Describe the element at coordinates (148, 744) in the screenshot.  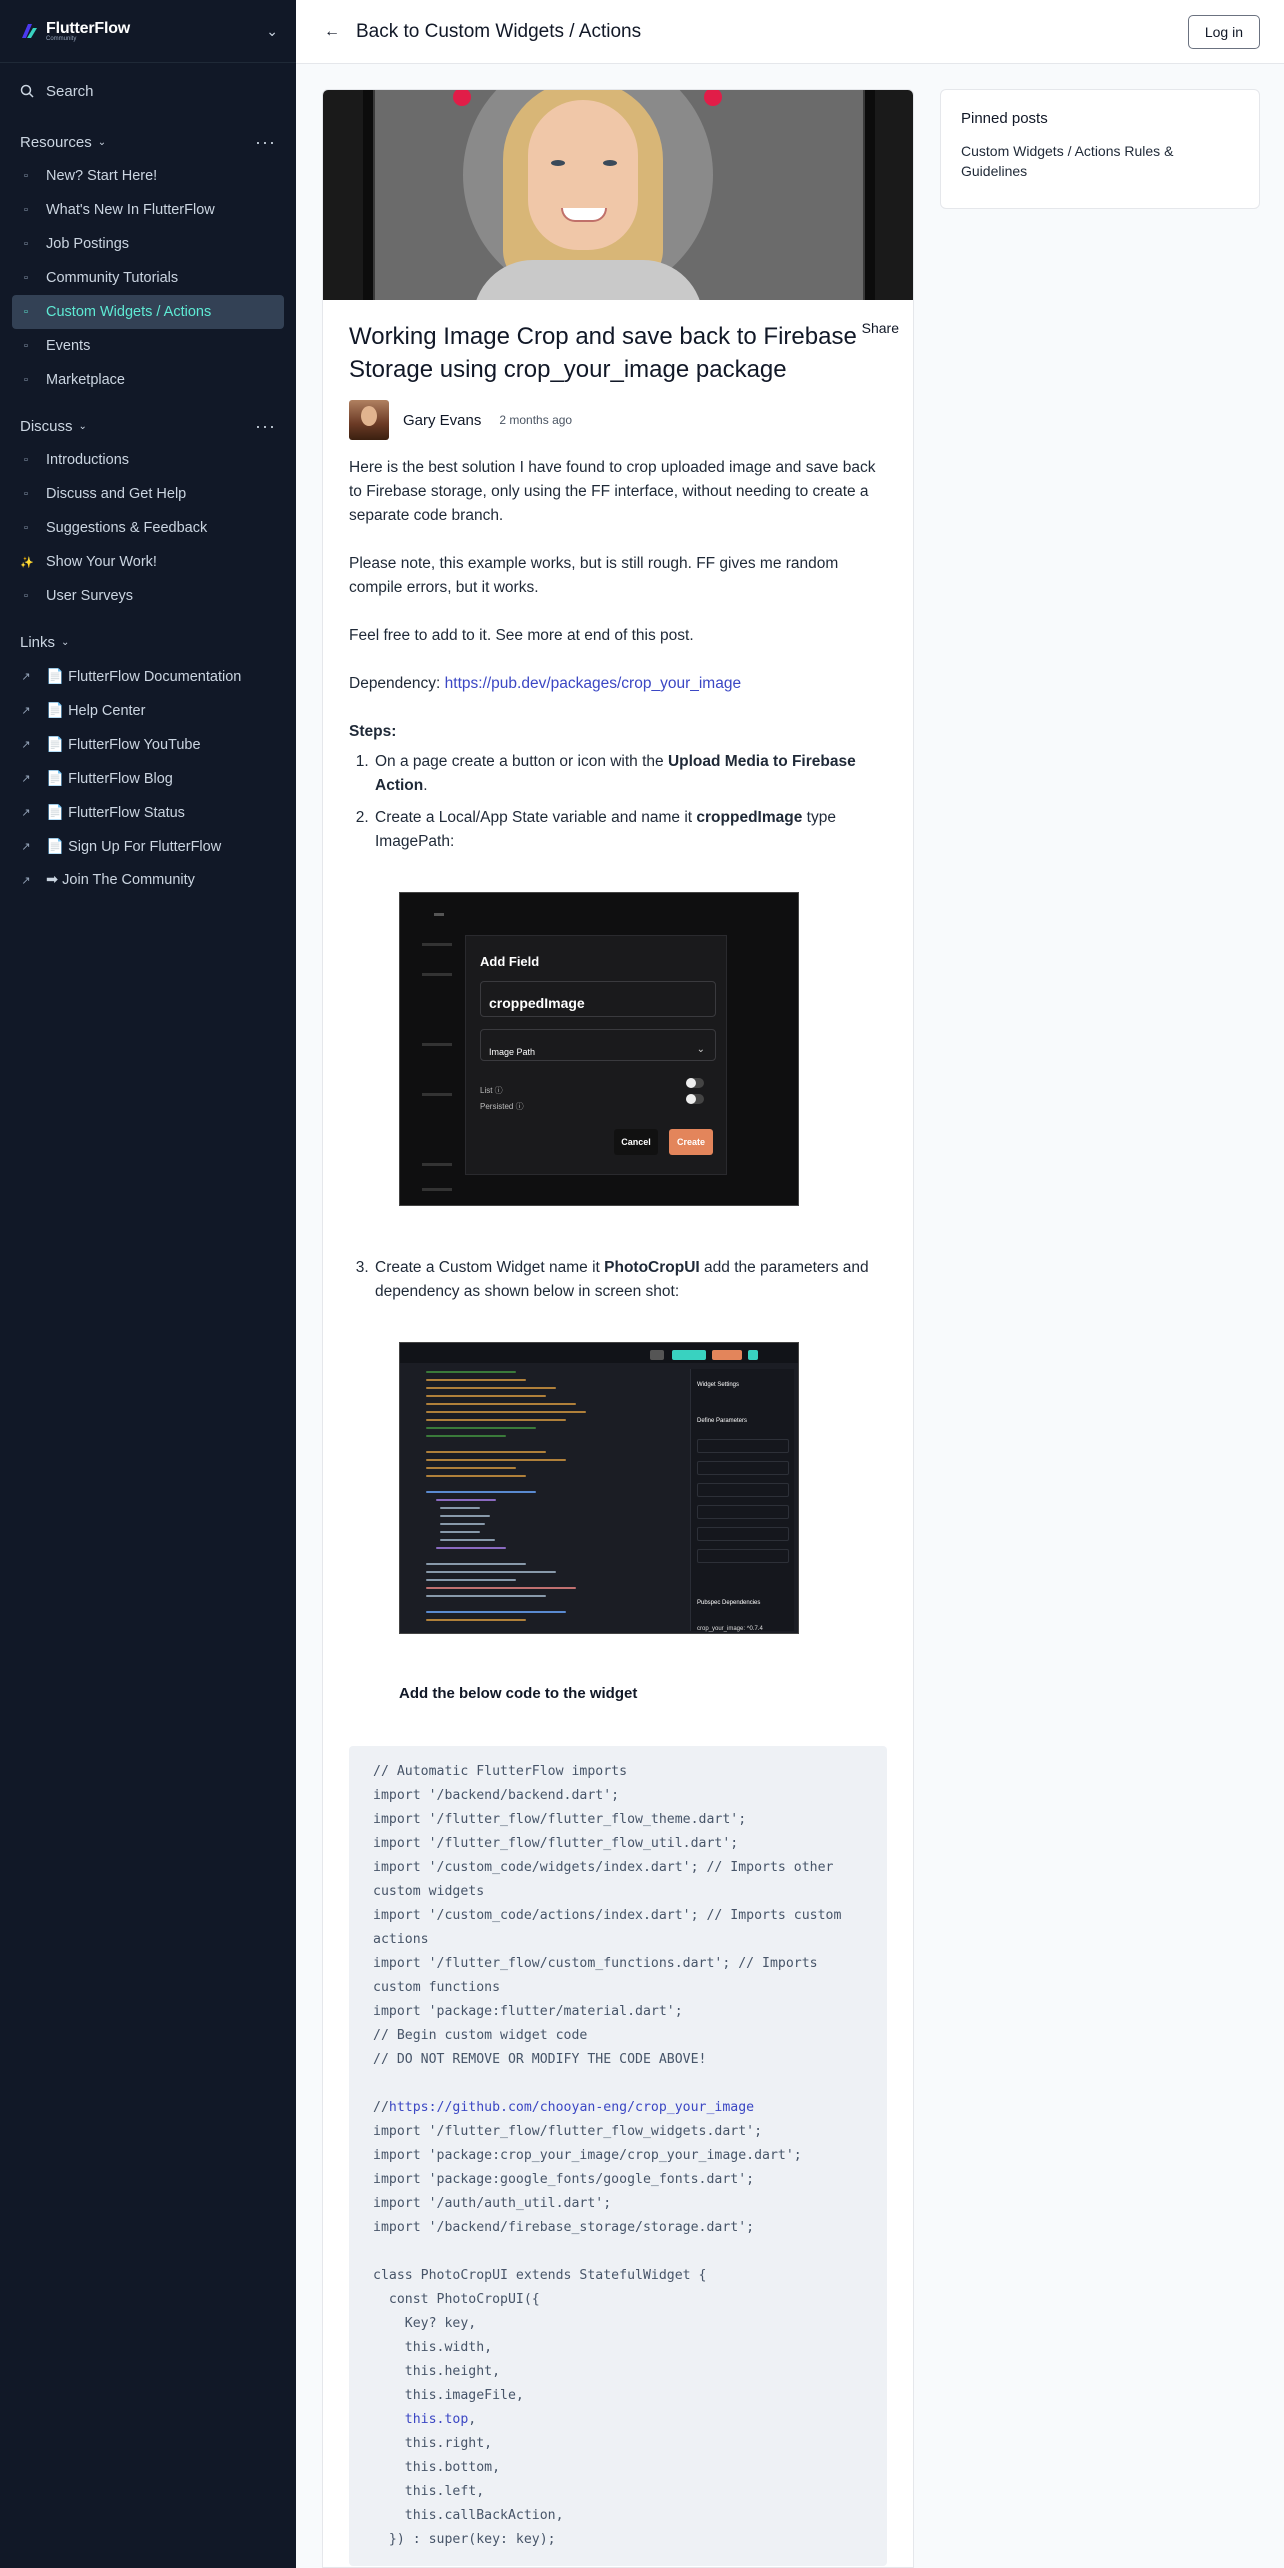
I see `sidebar-link-youtube: ↗ 📄 FlutterFlow YouTube` at that location.